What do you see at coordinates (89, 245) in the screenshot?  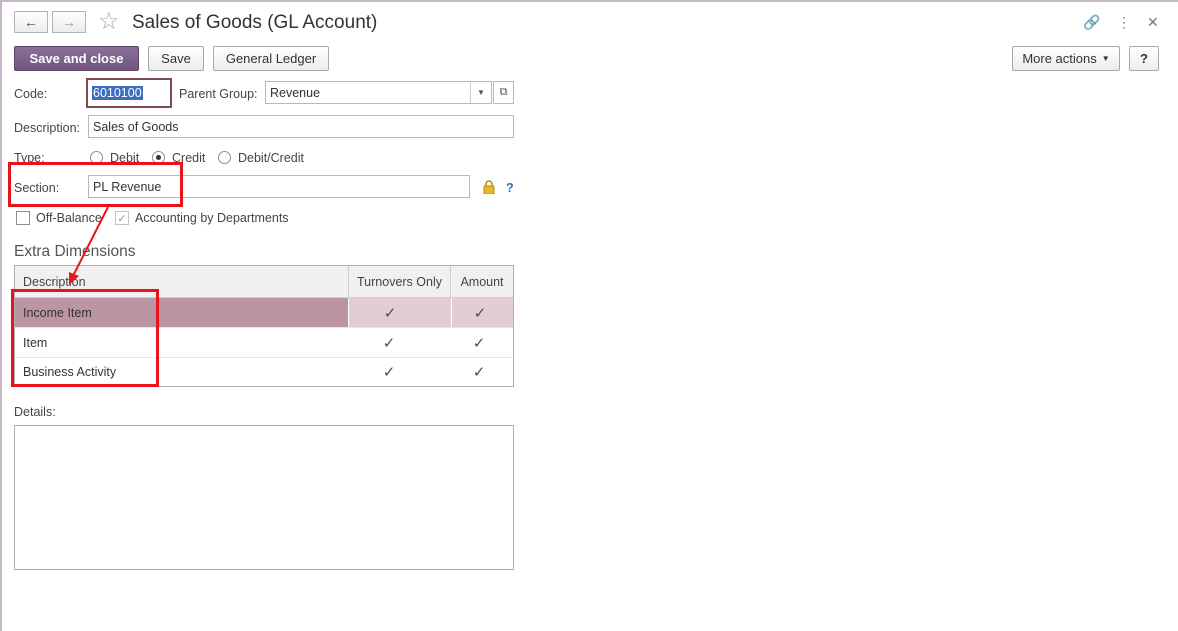 I see `annotation-arrow` at bounding box center [89, 245].